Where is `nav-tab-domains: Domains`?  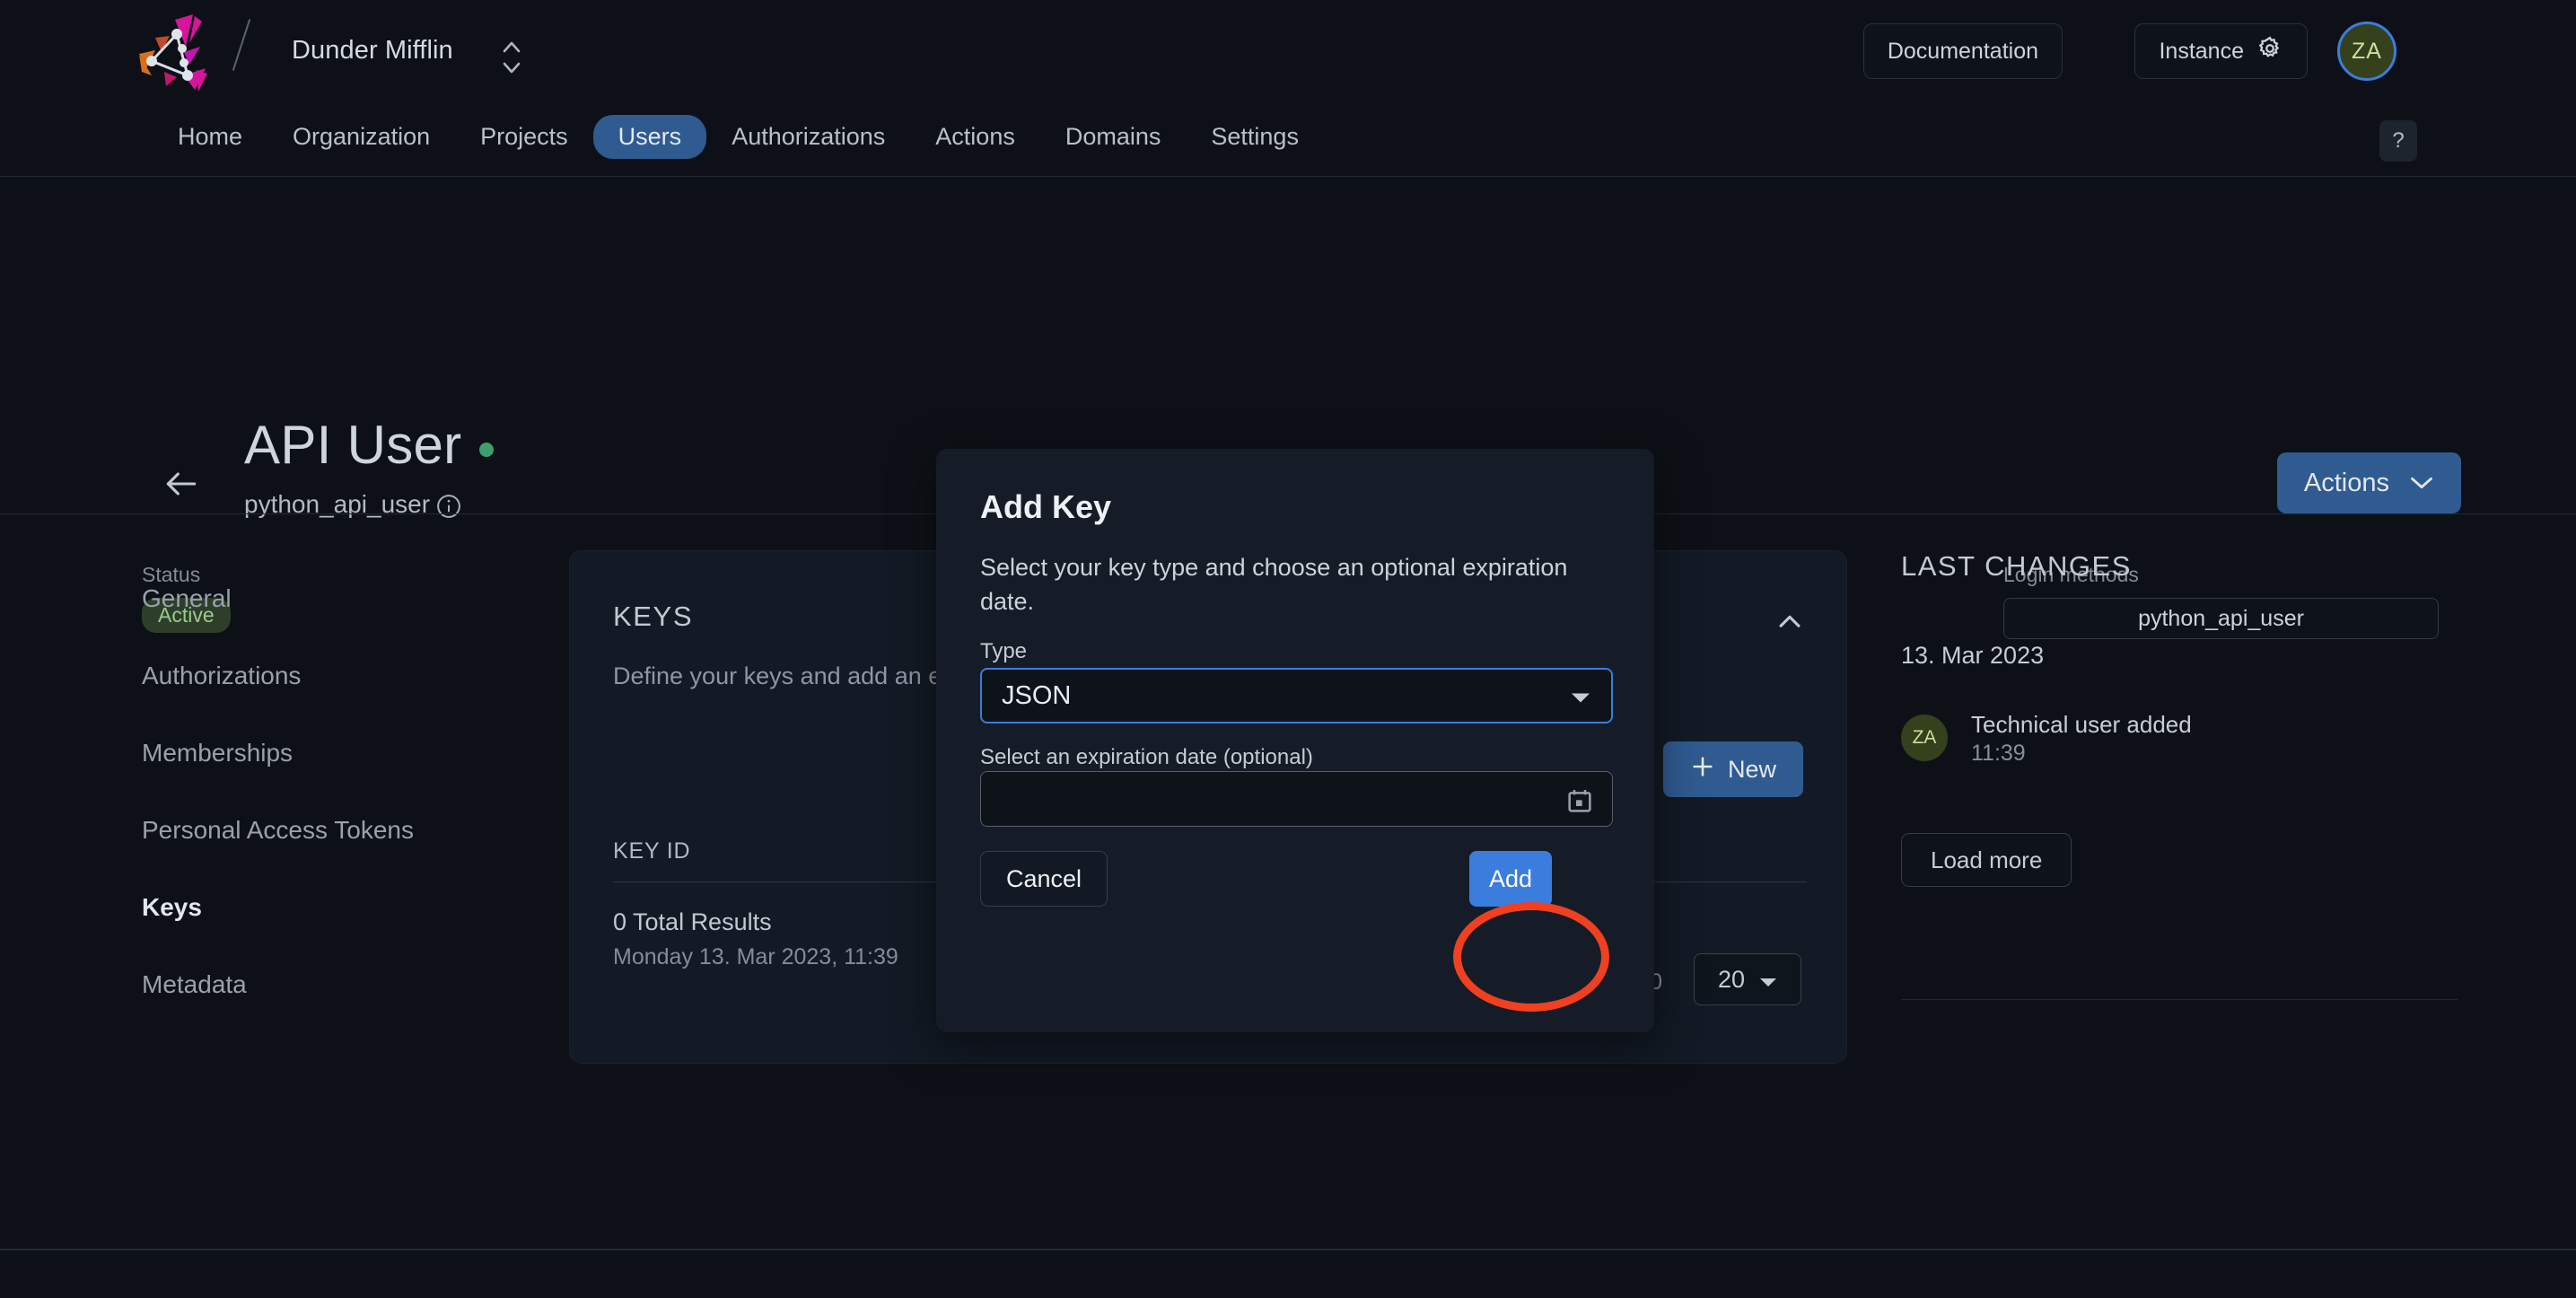
nav-tab-domains: Domains is located at coordinates (1113, 137).